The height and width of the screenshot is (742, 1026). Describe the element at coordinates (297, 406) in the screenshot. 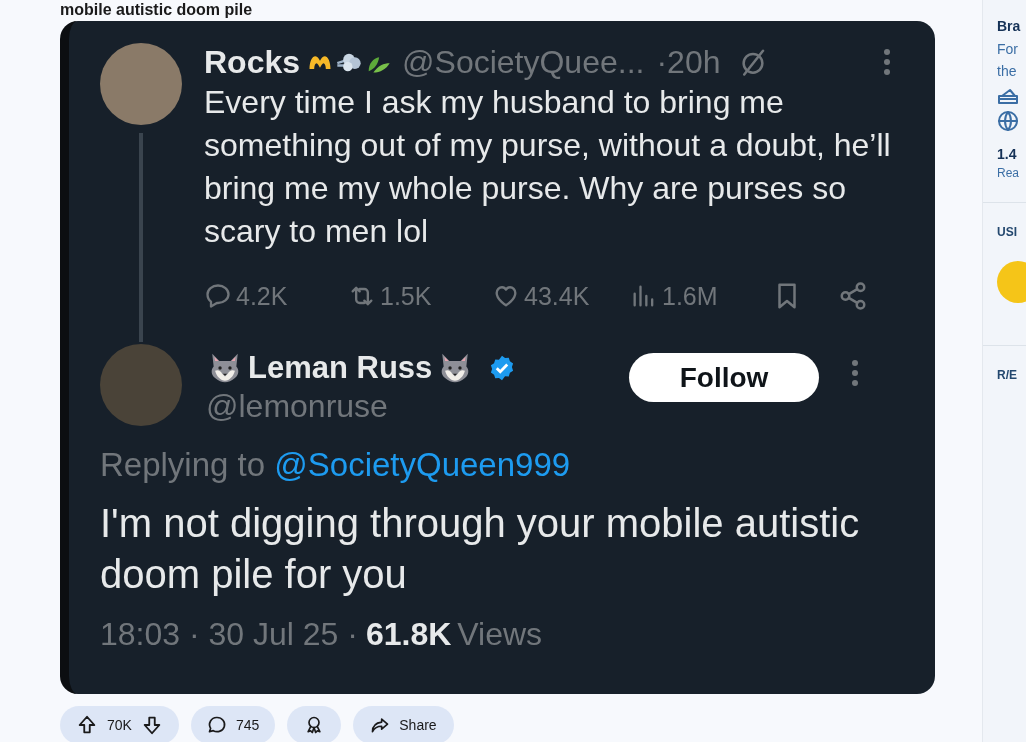

I see `author-handle: @lemonruse` at that location.